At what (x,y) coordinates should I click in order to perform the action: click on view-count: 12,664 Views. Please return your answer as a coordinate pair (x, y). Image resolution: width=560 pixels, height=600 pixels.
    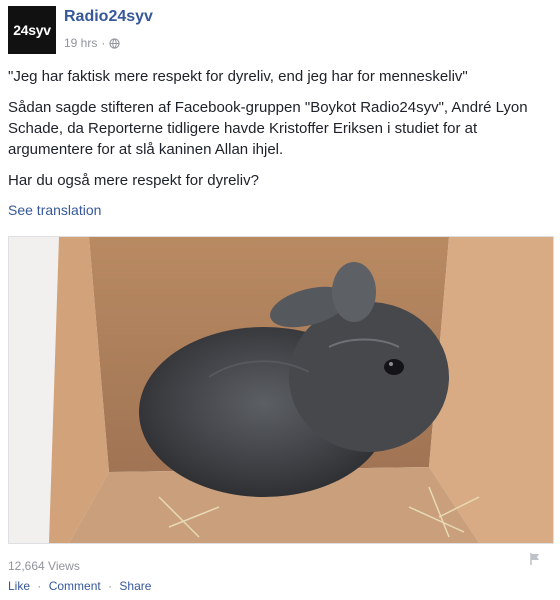
    Looking at the image, I should click on (44, 566).